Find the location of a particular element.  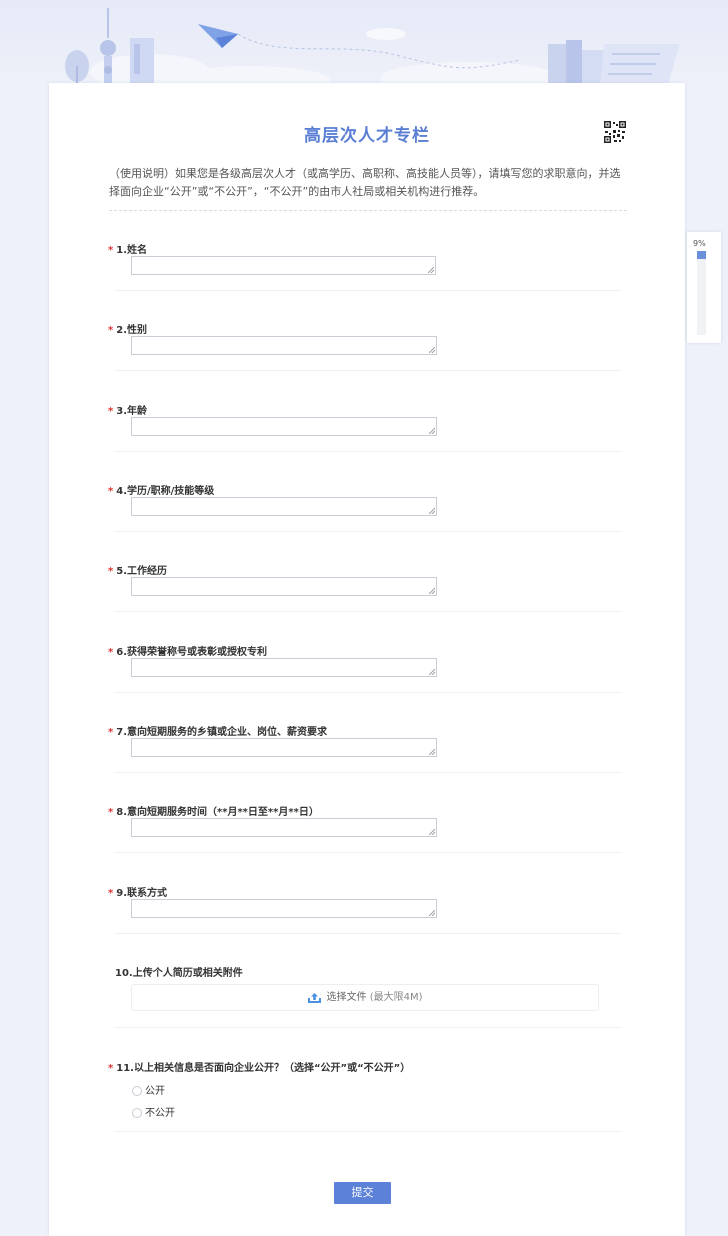

upload-label: 选择文件 is located at coordinates (346, 997).